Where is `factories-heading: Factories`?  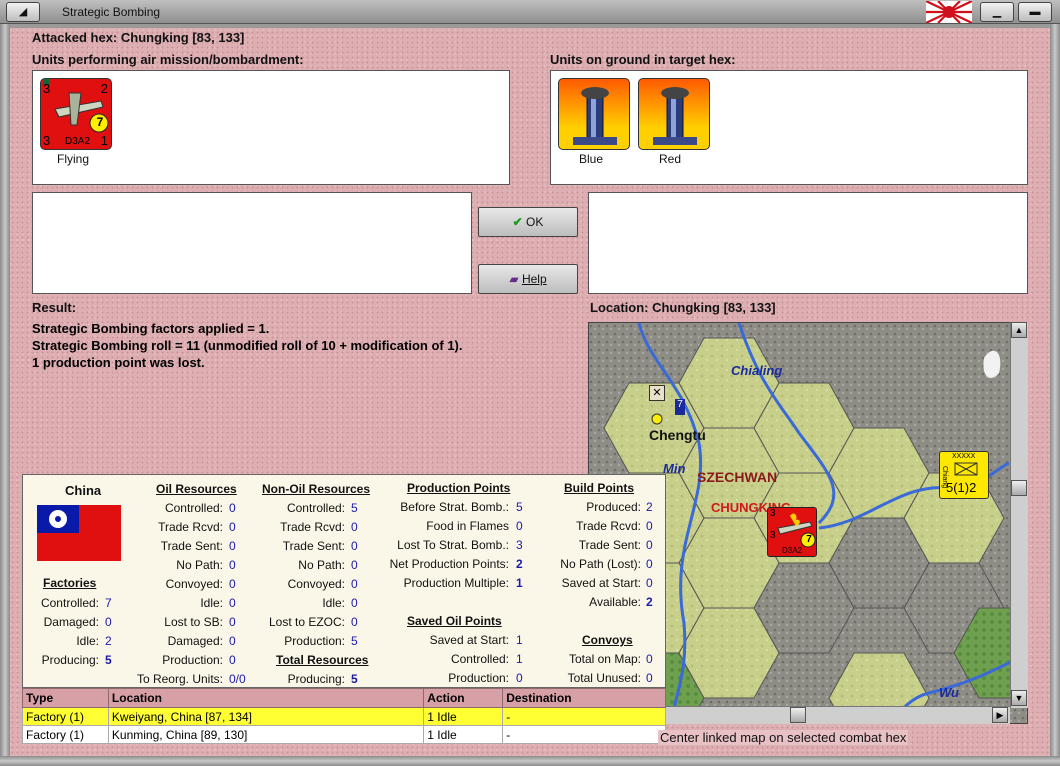
factories-heading: Factories is located at coordinates (70, 583).